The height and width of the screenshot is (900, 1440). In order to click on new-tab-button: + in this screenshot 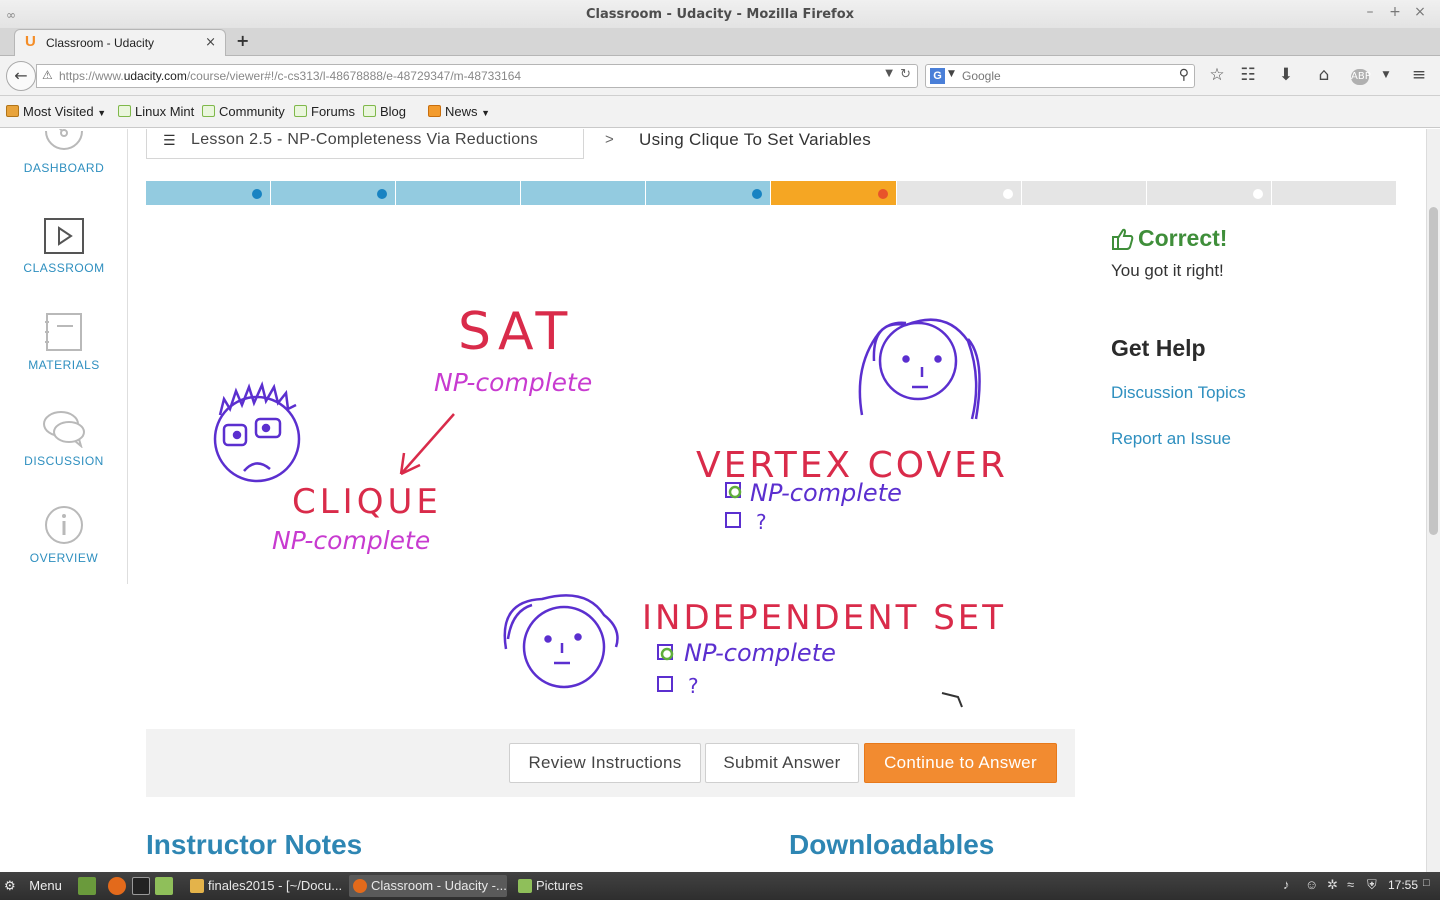, I will do `click(242, 40)`.